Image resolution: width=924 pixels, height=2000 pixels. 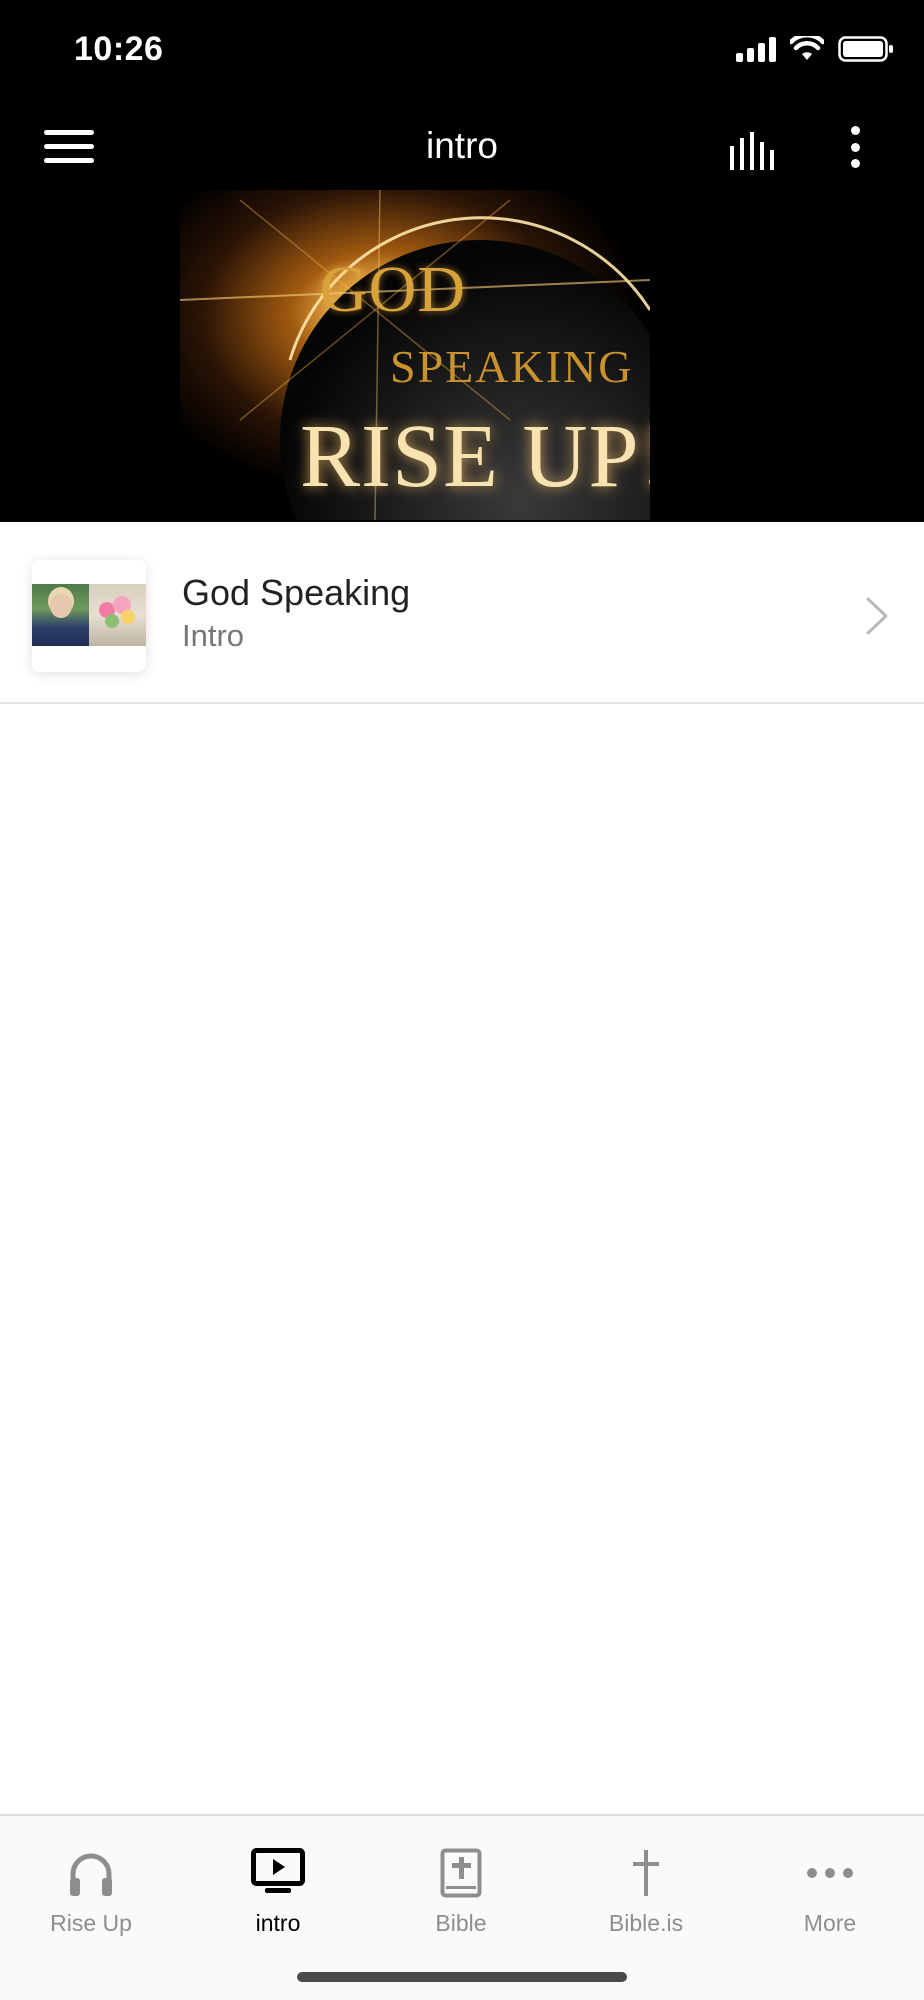 I want to click on tab-intro: intro, so click(x=278, y=1889).